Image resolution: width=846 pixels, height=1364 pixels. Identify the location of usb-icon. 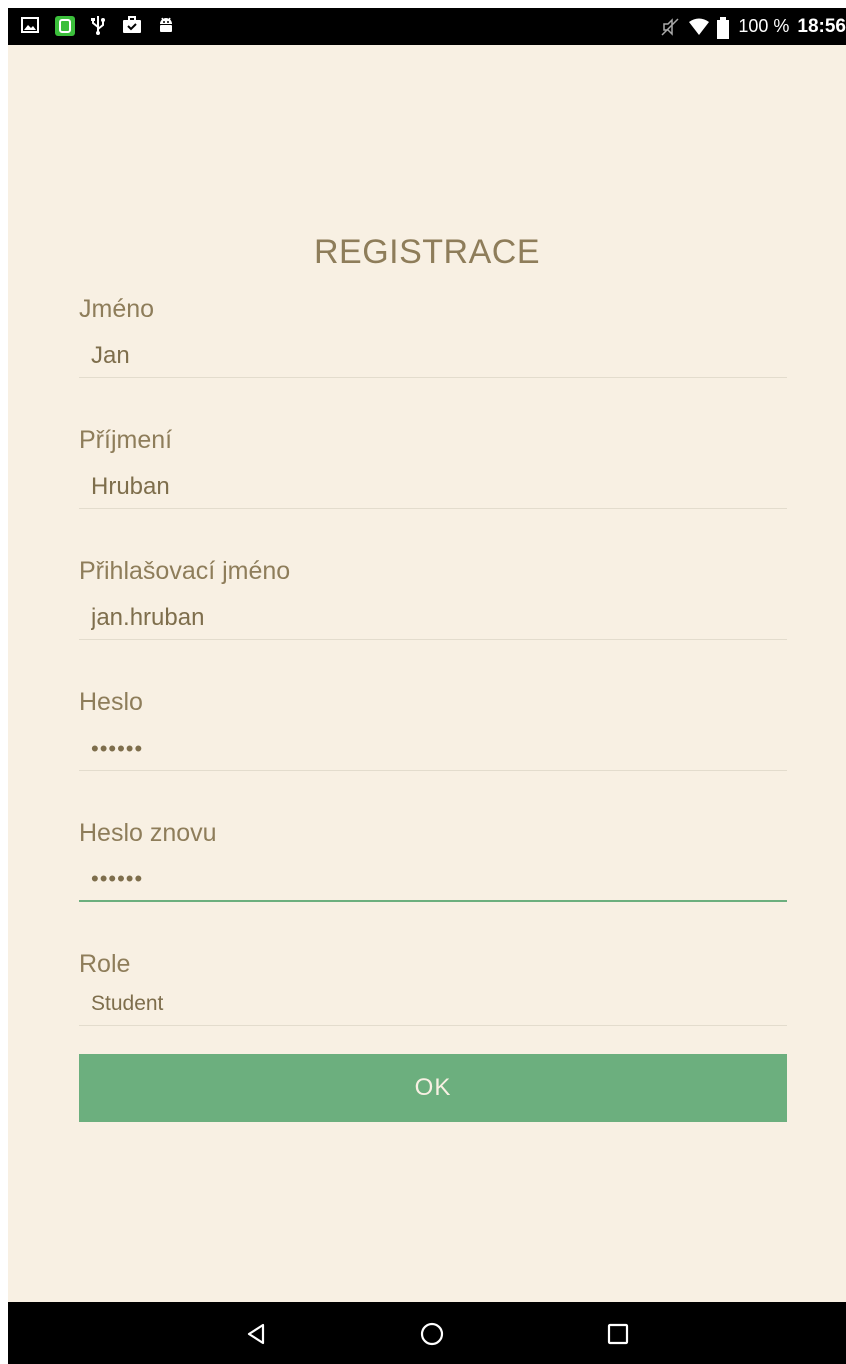
(98, 25).